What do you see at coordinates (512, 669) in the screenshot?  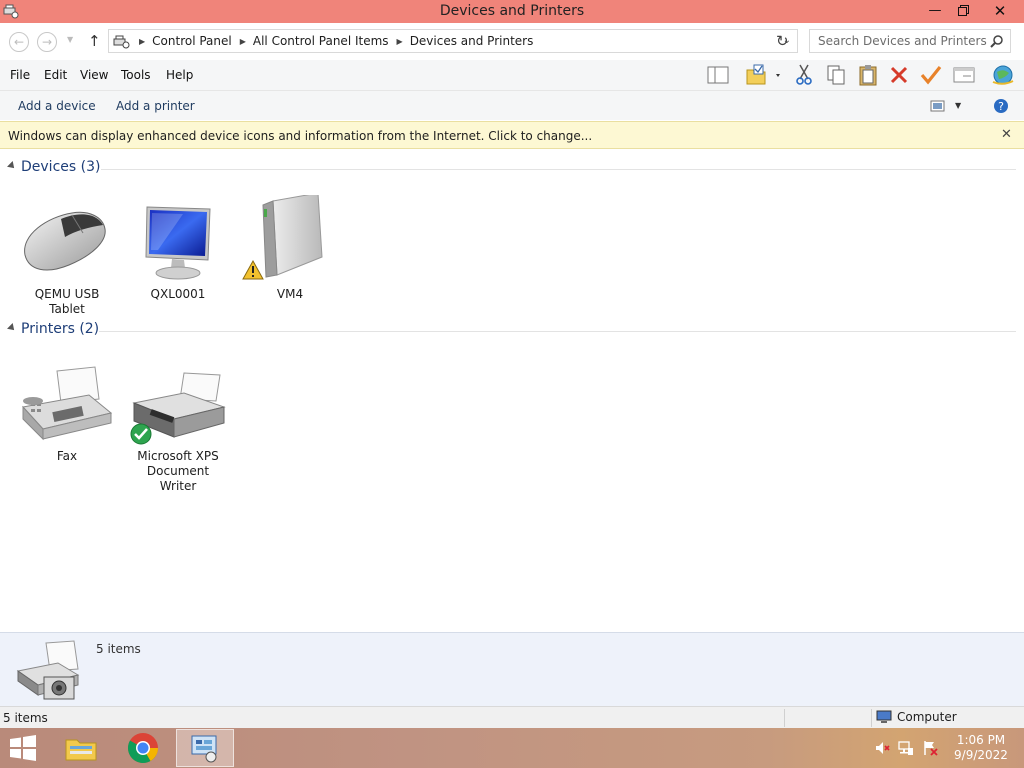 I see `details-pane: 5 items` at bounding box center [512, 669].